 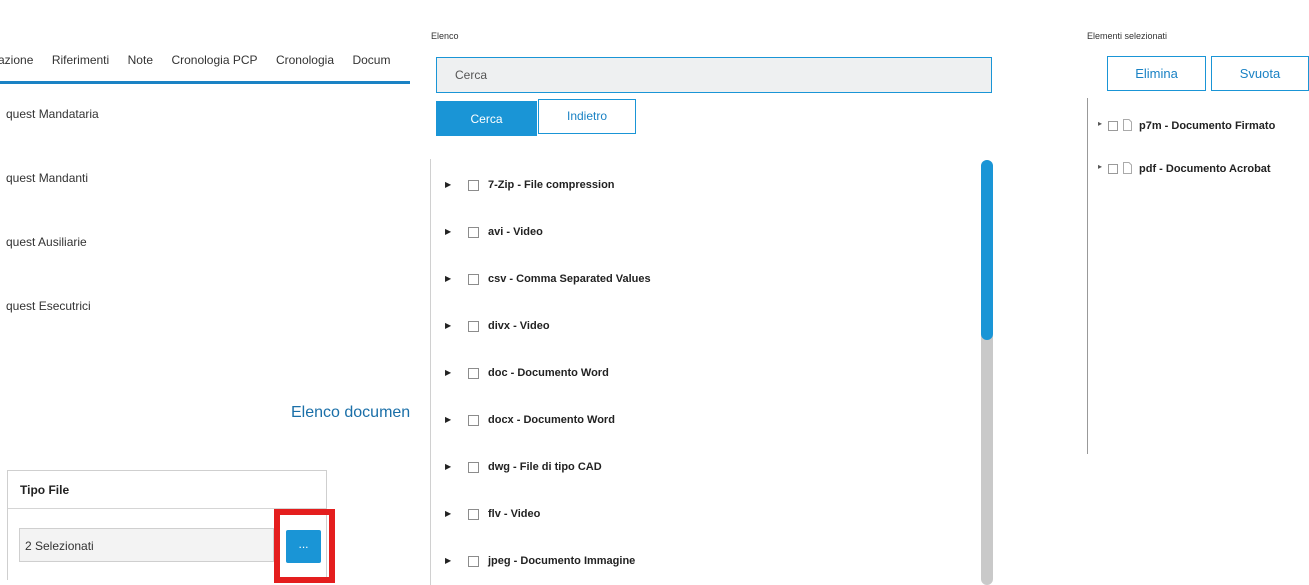 What do you see at coordinates (515, 232) in the screenshot?
I see `list-item-label: avi - Video` at bounding box center [515, 232].